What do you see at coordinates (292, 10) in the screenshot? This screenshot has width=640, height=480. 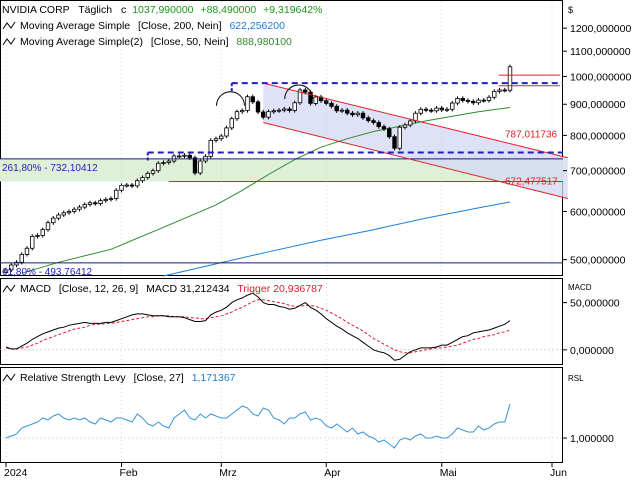 I see `legend-change-pct: +9,319642%` at bounding box center [292, 10].